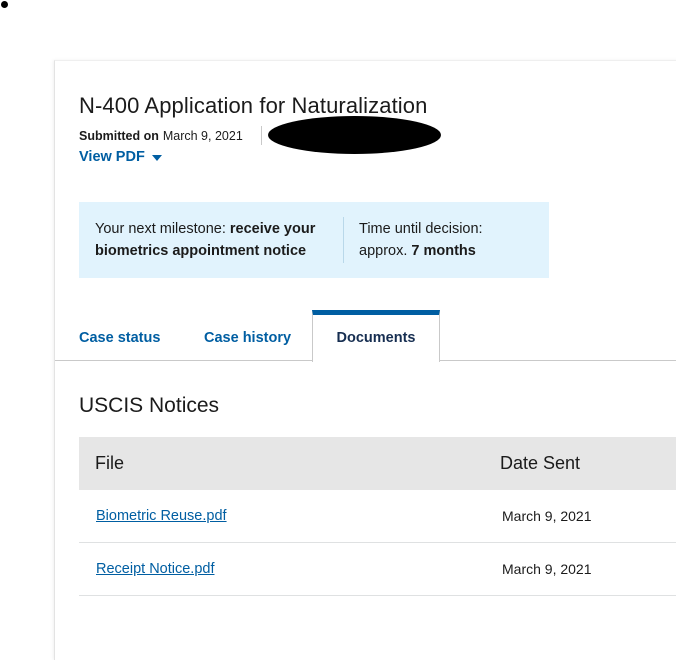 This screenshot has width=676, height=660. Describe the element at coordinates (161, 516) in the screenshot. I see `file-link-biometric-reuse: Biometric Reuse.pdf` at that location.